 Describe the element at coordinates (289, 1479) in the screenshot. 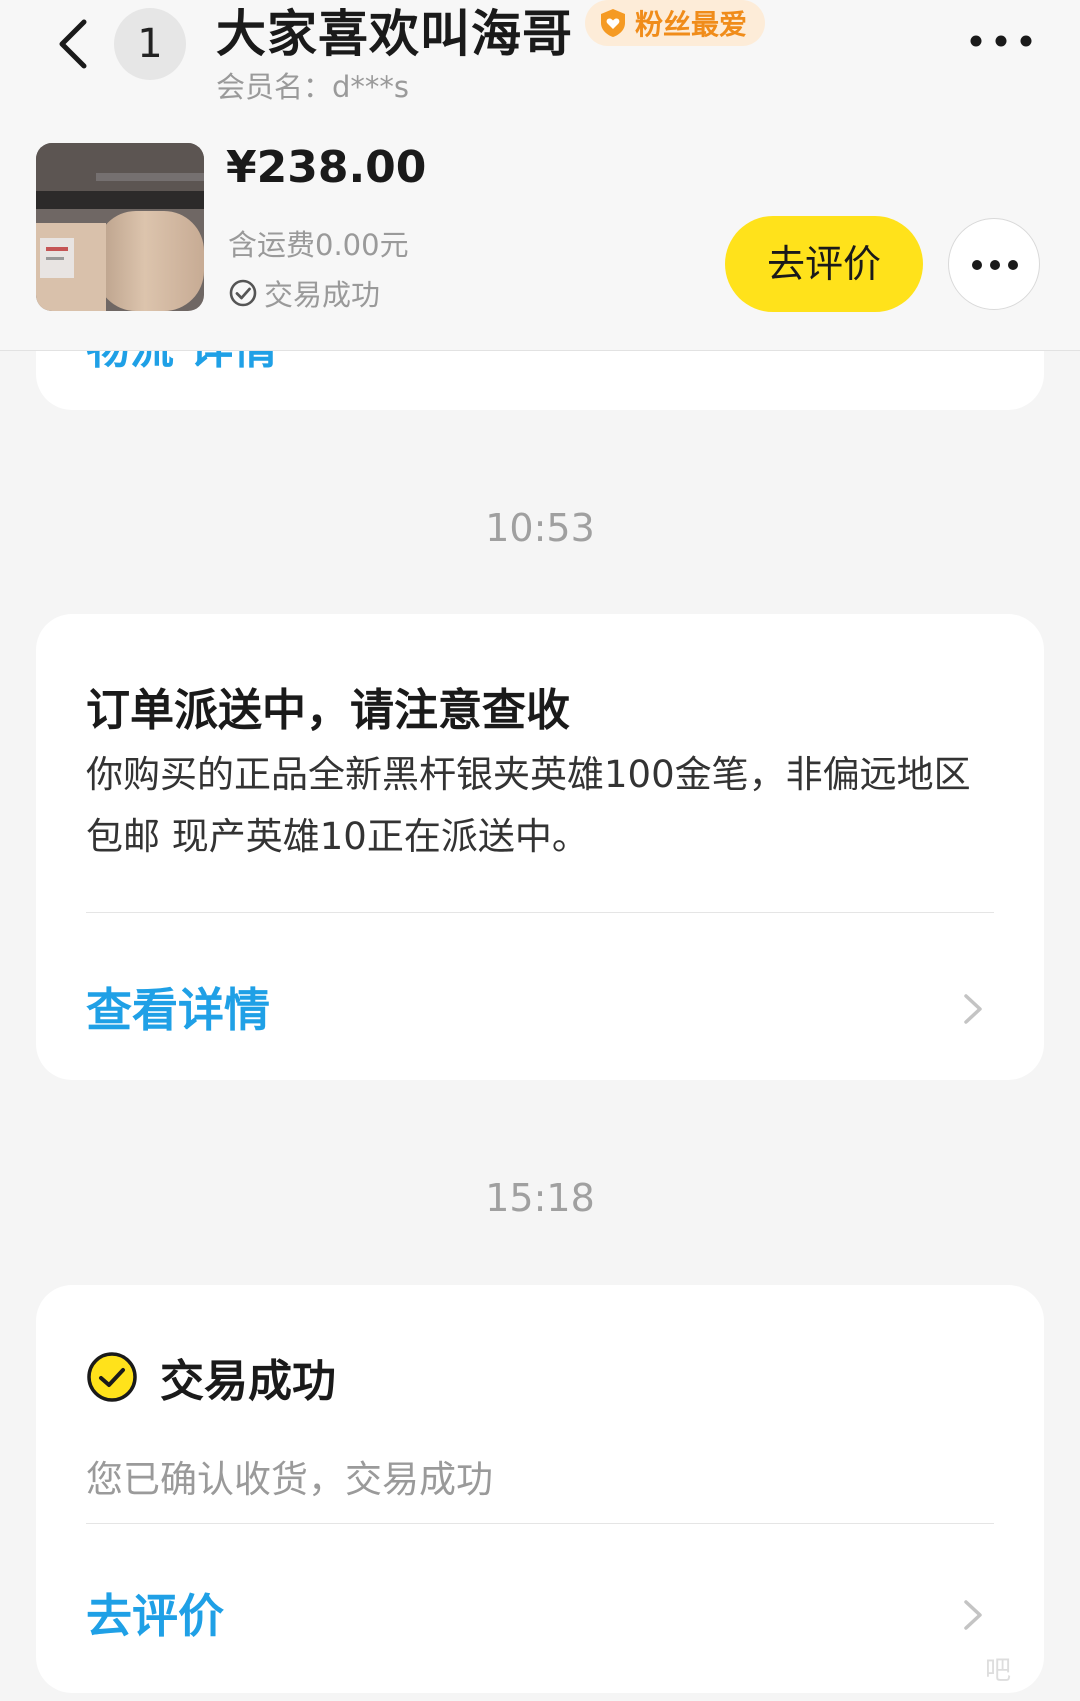

I see `success-description: 您已确认收货，交易成功` at that location.